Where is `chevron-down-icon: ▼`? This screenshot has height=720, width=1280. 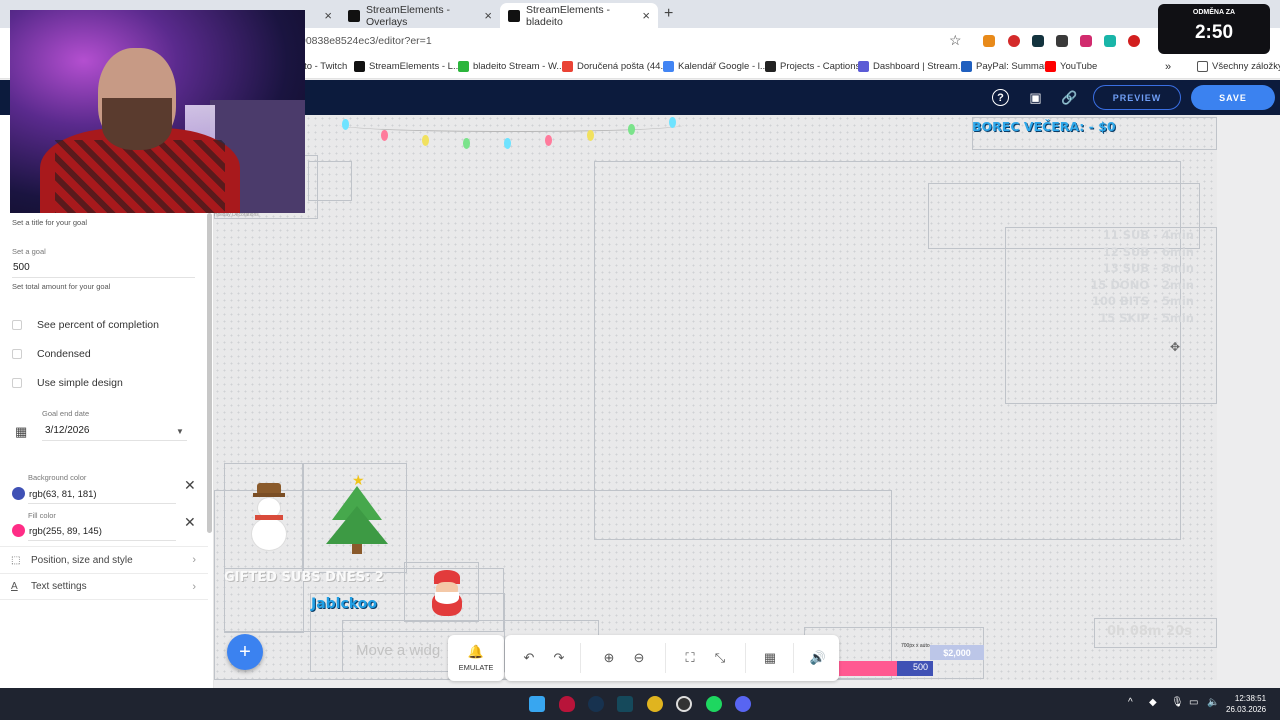
chevron-down-icon: ▼ is located at coordinates (180, 431).